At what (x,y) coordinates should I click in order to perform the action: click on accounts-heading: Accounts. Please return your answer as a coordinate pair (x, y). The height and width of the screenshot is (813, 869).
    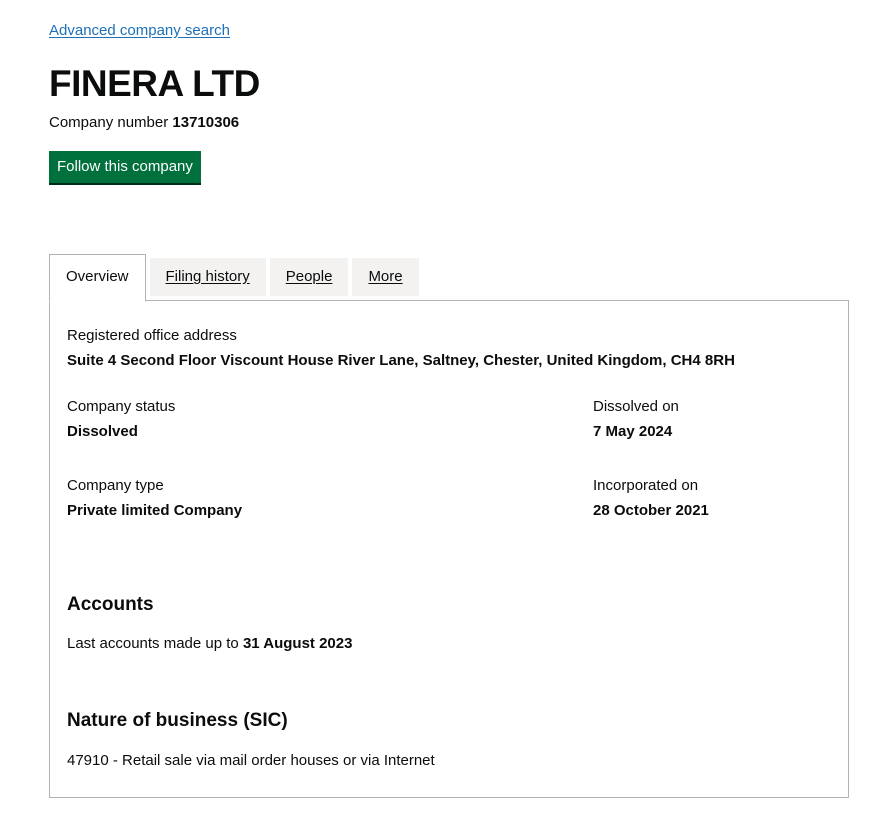
    Looking at the image, I should click on (110, 604).